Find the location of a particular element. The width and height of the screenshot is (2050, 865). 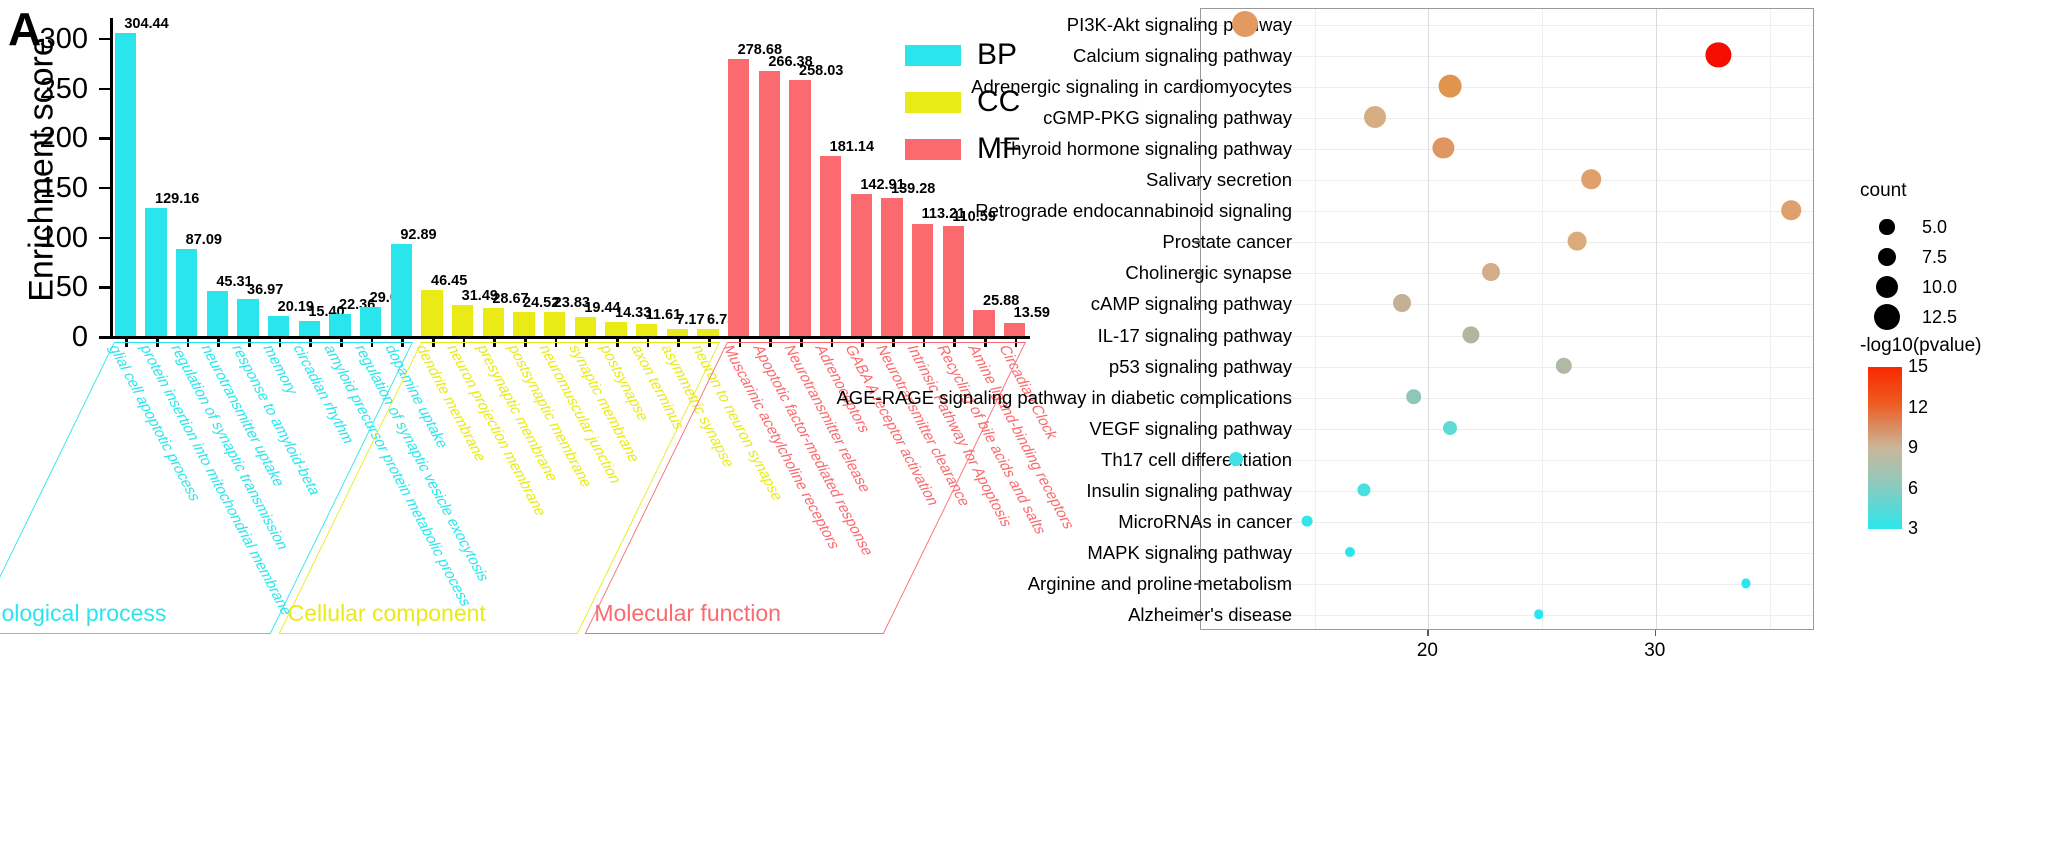

bar-value-label: 36.97 is located at coordinates (265, 290).